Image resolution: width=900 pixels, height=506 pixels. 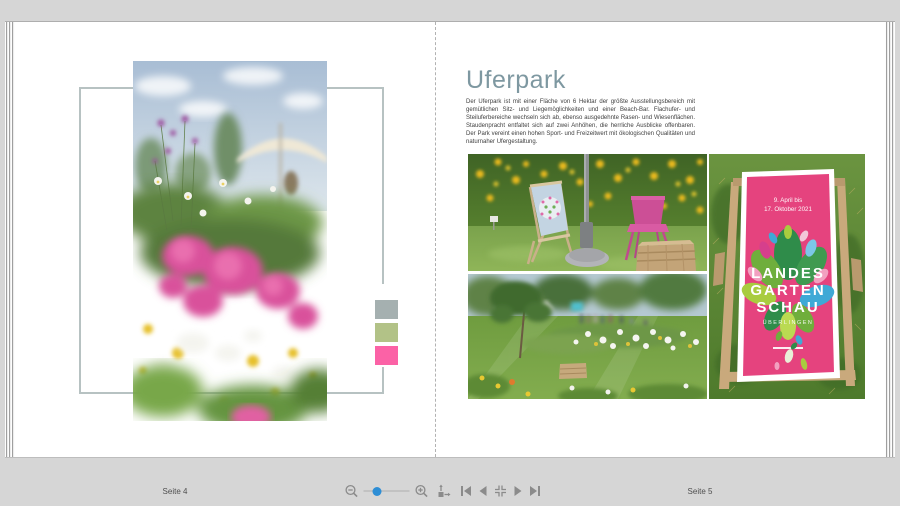 I want to click on fit-page-icon, so click(x=444, y=491).